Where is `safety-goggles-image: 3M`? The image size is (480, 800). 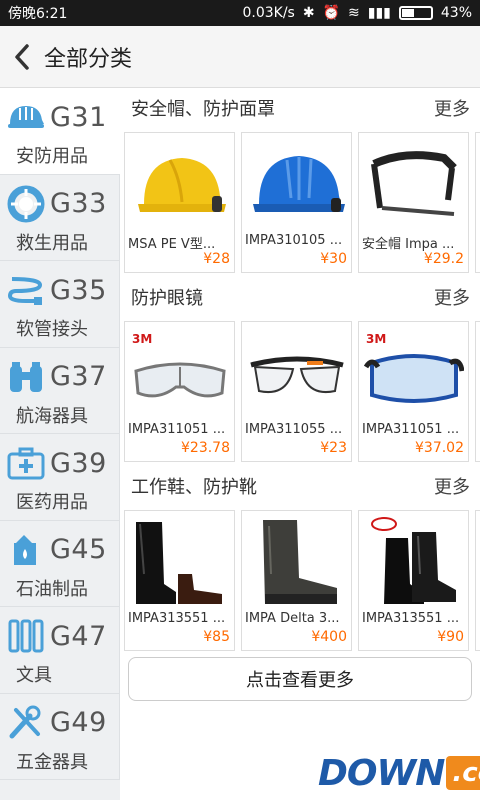 safety-goggles-image: 3M is located at coordinates (413, 372).